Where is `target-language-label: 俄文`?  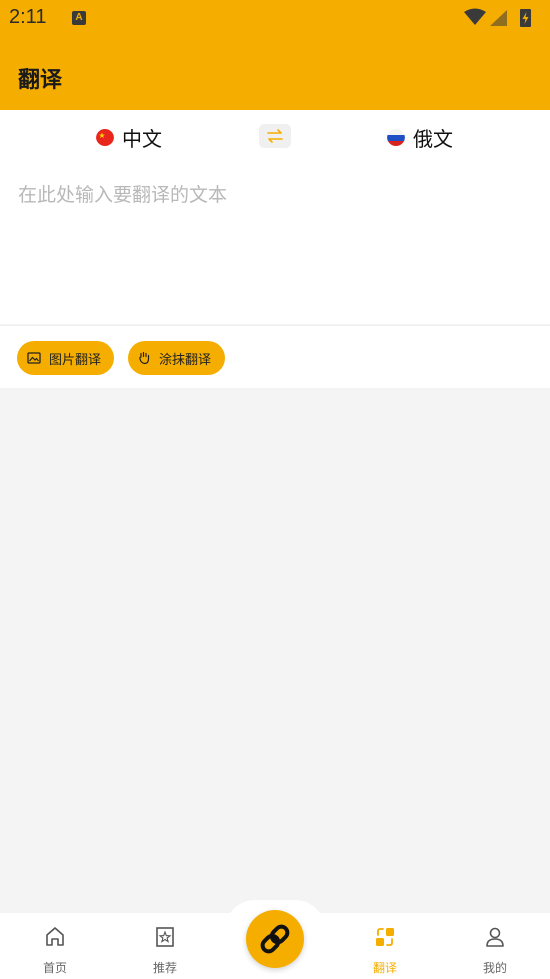 target-language-label: 俄文 is located at coordinates (433, 138).